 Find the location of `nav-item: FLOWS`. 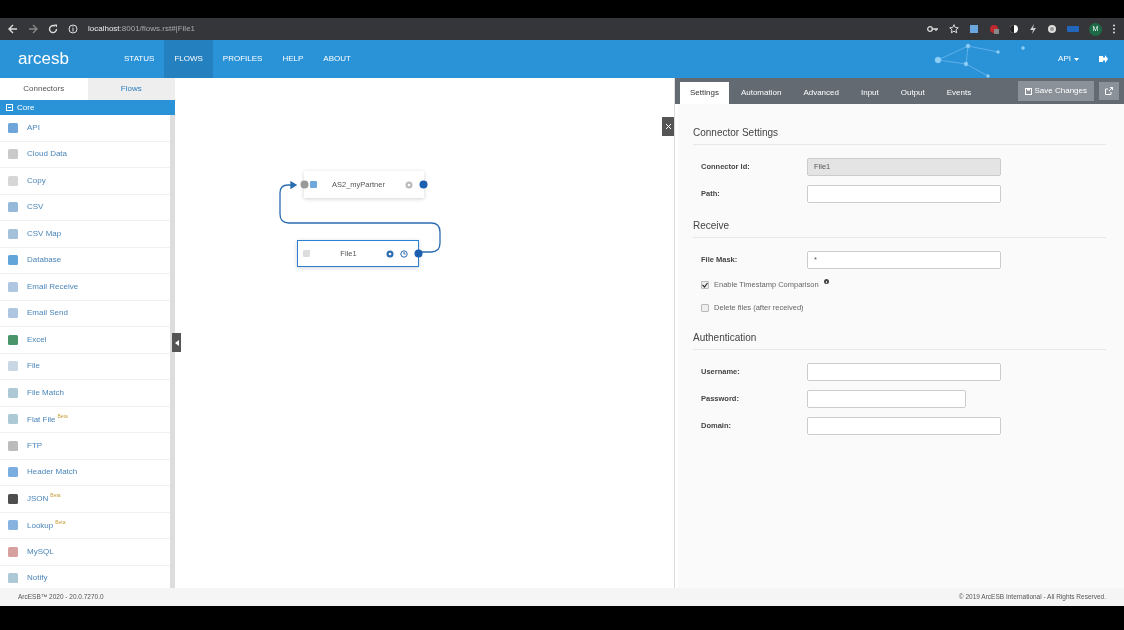

nav-item: FLOWS is located at coordinates (188, 59).